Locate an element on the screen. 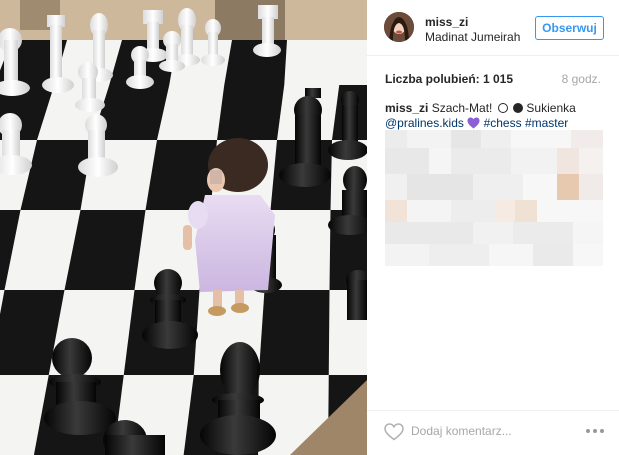 Image resolution: width=619 pixels, height=455 pixels. caption-mention: @pralines.kids is located at coordinates (424, 123).